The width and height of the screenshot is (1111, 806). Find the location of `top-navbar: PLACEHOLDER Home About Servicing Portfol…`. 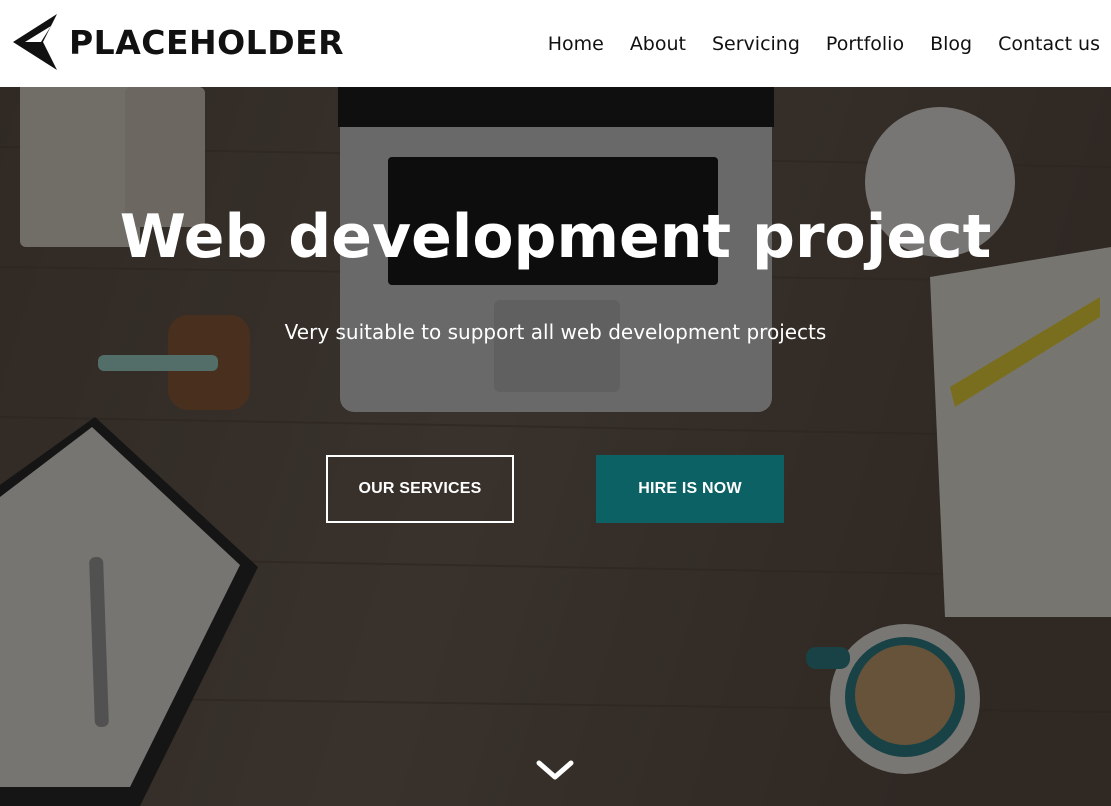

top-navbar: PLACEHOLDER Home About Servicing Portfol… is located at coordinates (555, 43).